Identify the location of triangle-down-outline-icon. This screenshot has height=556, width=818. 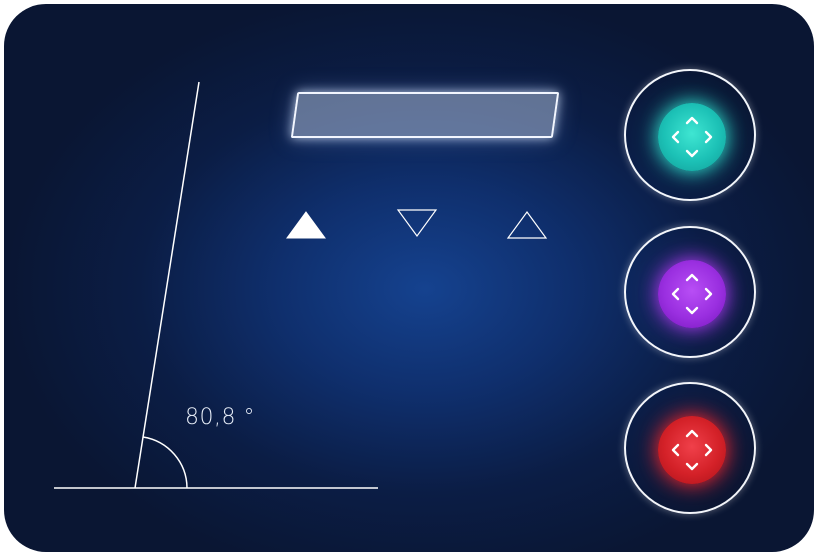
(417, 223).